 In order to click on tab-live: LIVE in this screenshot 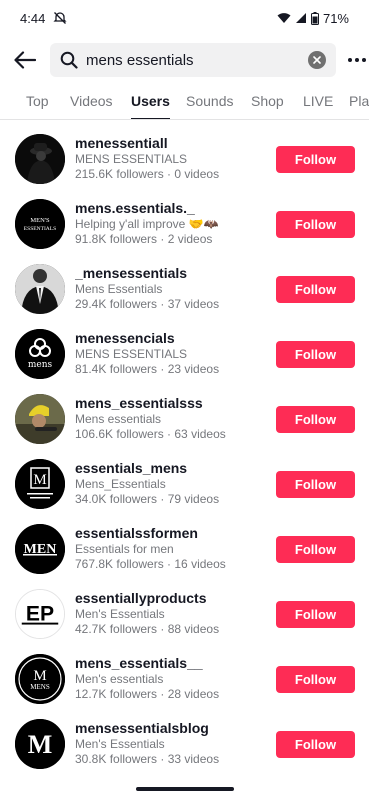, I will do `click(318, 101)`.